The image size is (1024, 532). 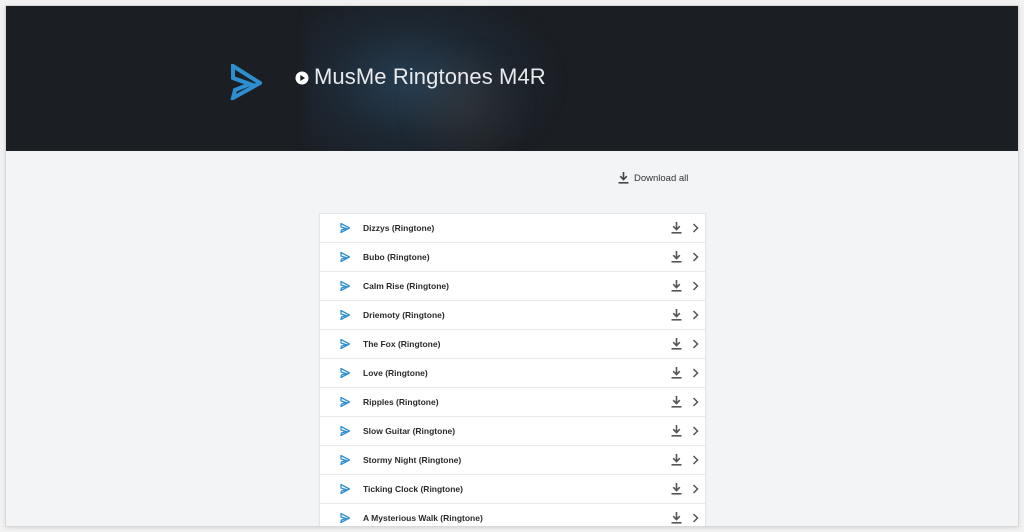 What do you see at coordinates (661, 178) in the screenshot?
I see `download-all-label: Download all` at bounding box center [661, 178].